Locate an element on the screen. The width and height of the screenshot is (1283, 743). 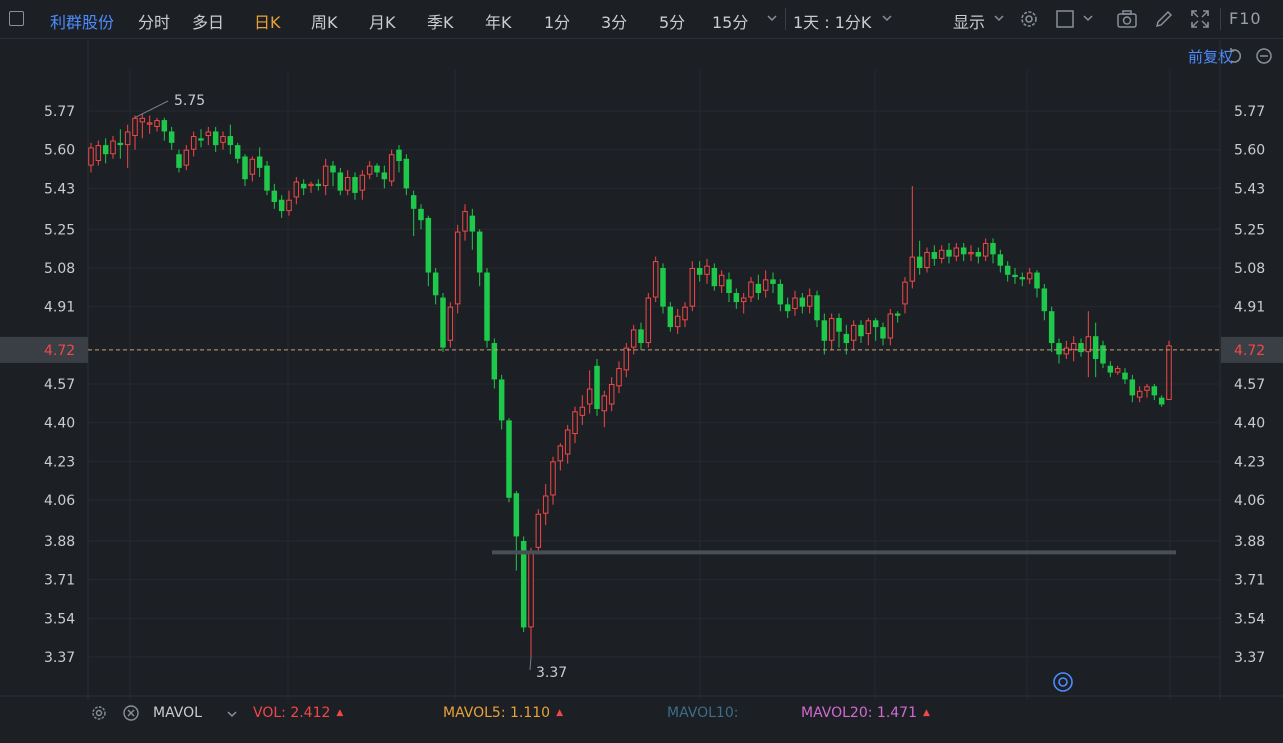
mavol5-label: MAVOL5: is located at coordinates (474, 713).